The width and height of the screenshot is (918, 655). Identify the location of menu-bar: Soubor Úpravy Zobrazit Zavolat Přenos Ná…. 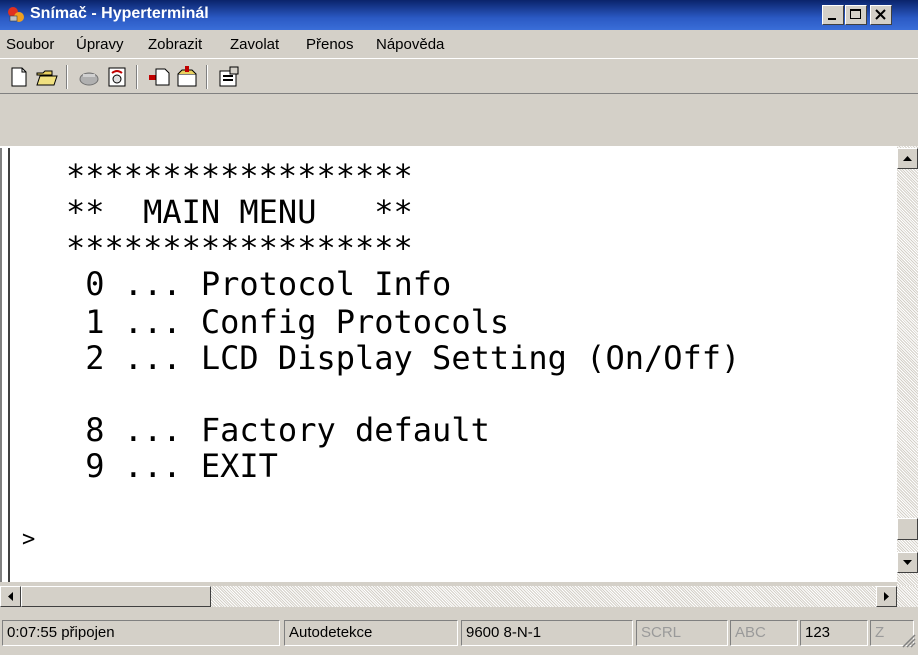
(459, 44).